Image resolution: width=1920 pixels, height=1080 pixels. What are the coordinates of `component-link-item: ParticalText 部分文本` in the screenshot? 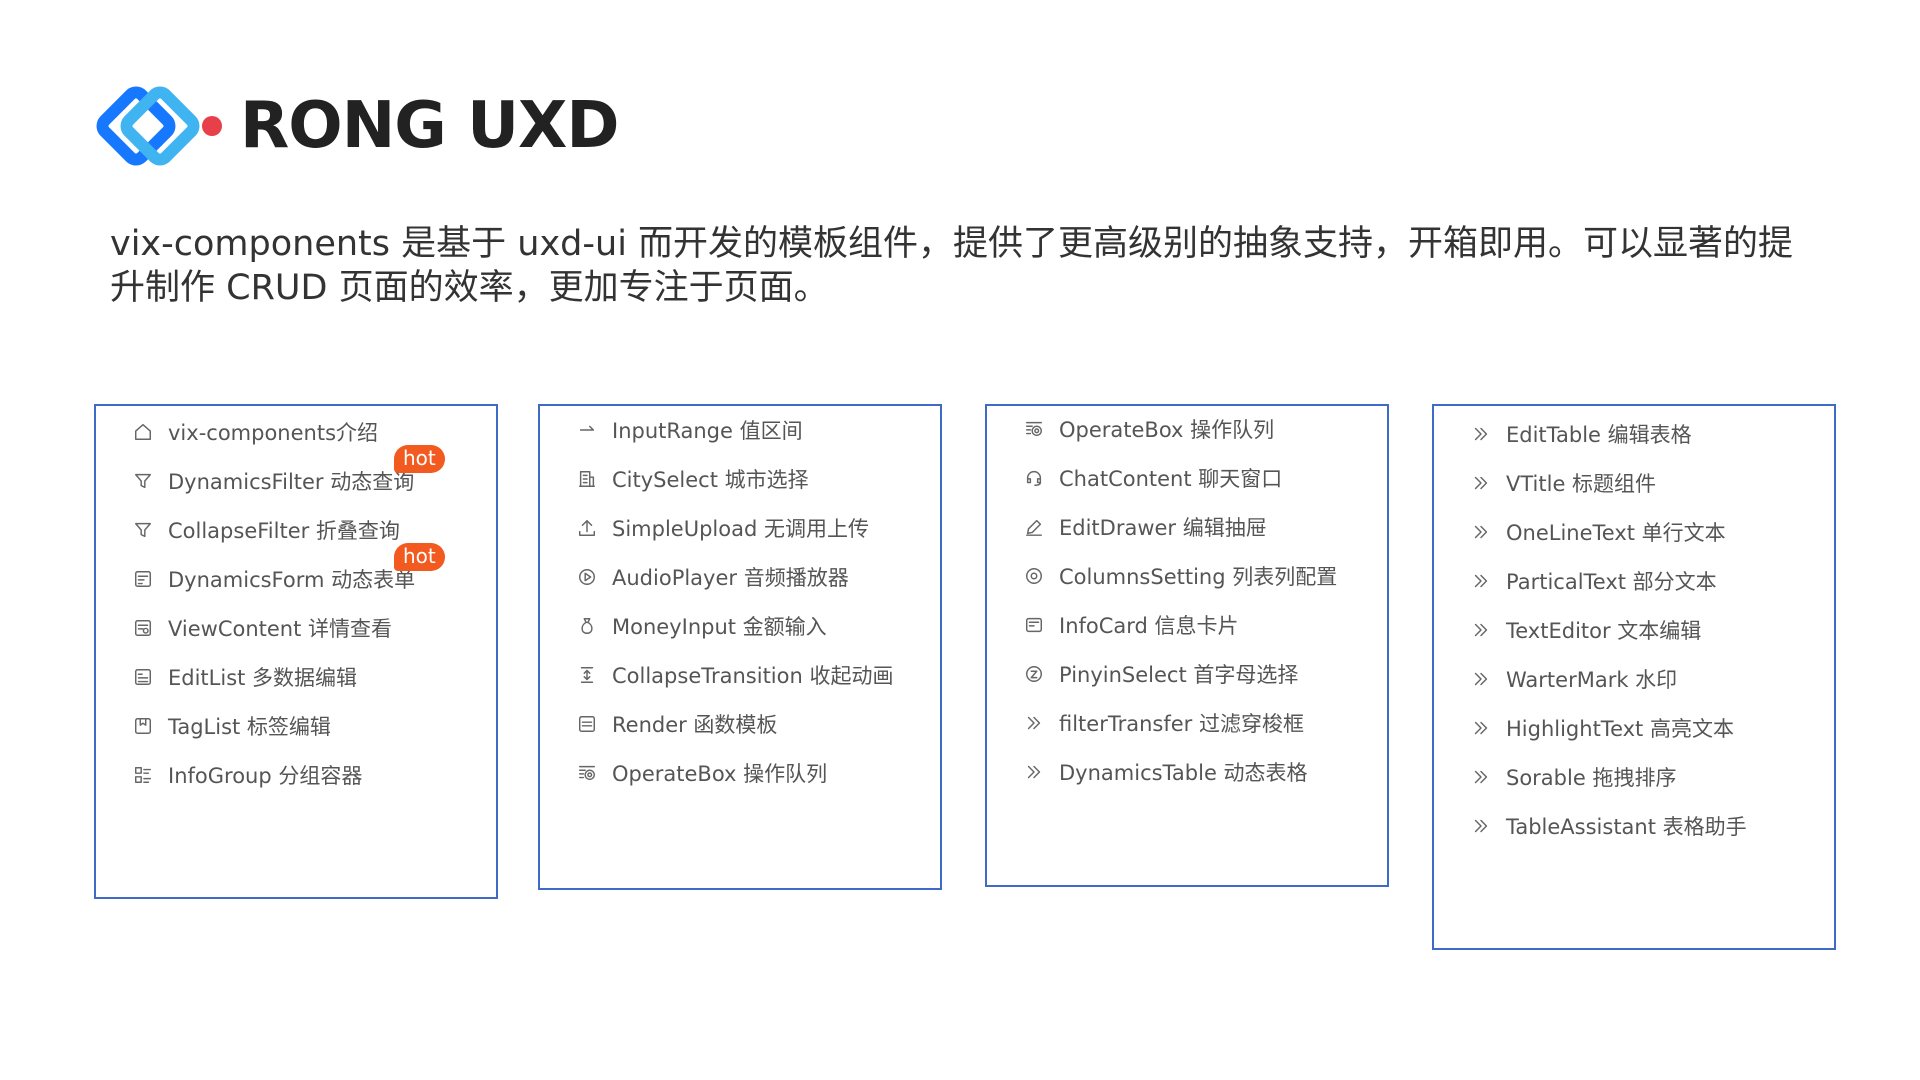 It's located at (1634, 581).